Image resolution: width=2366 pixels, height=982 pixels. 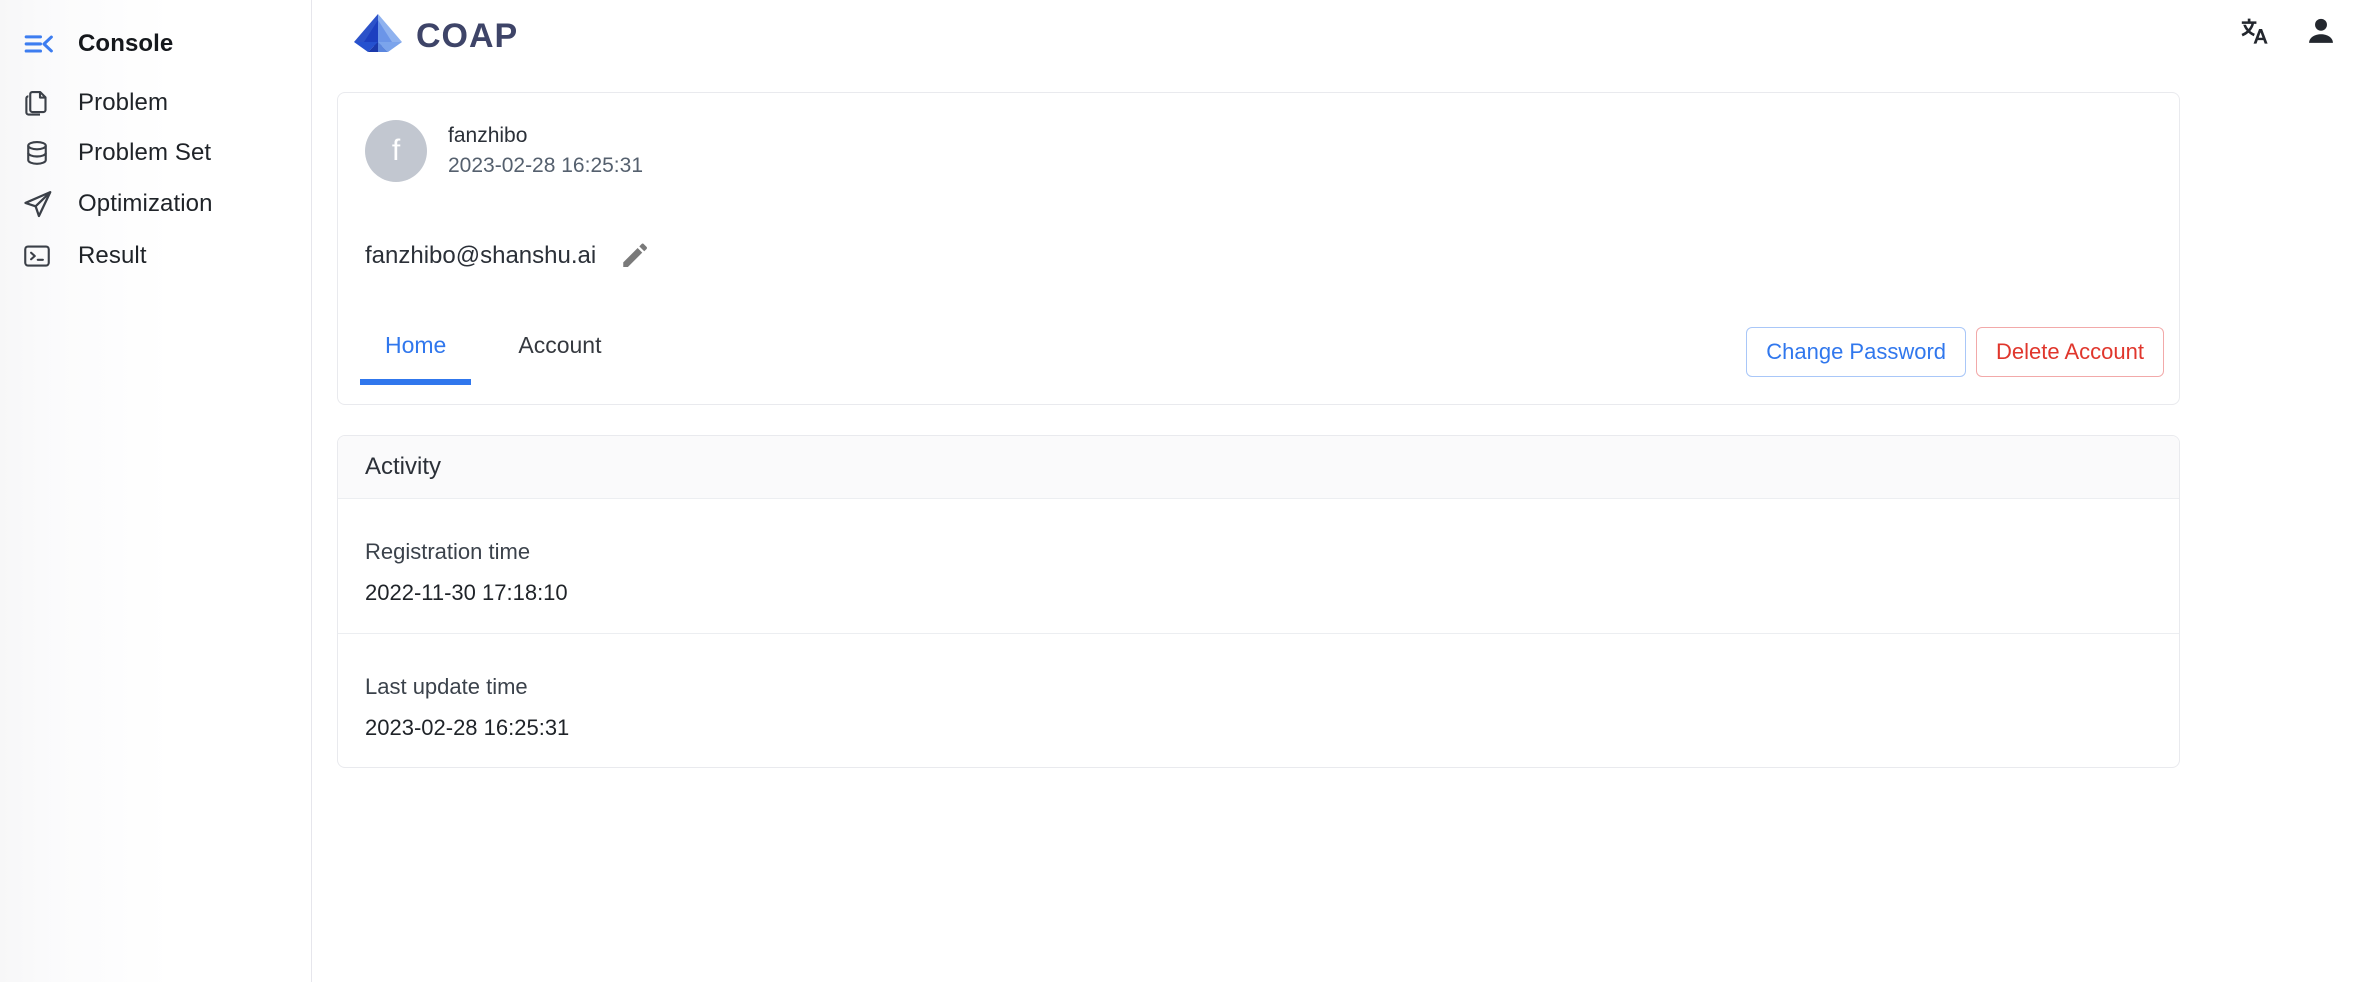 I want to click on tab-actions: Change Password Delete Account, so click(x=1955, y=352).